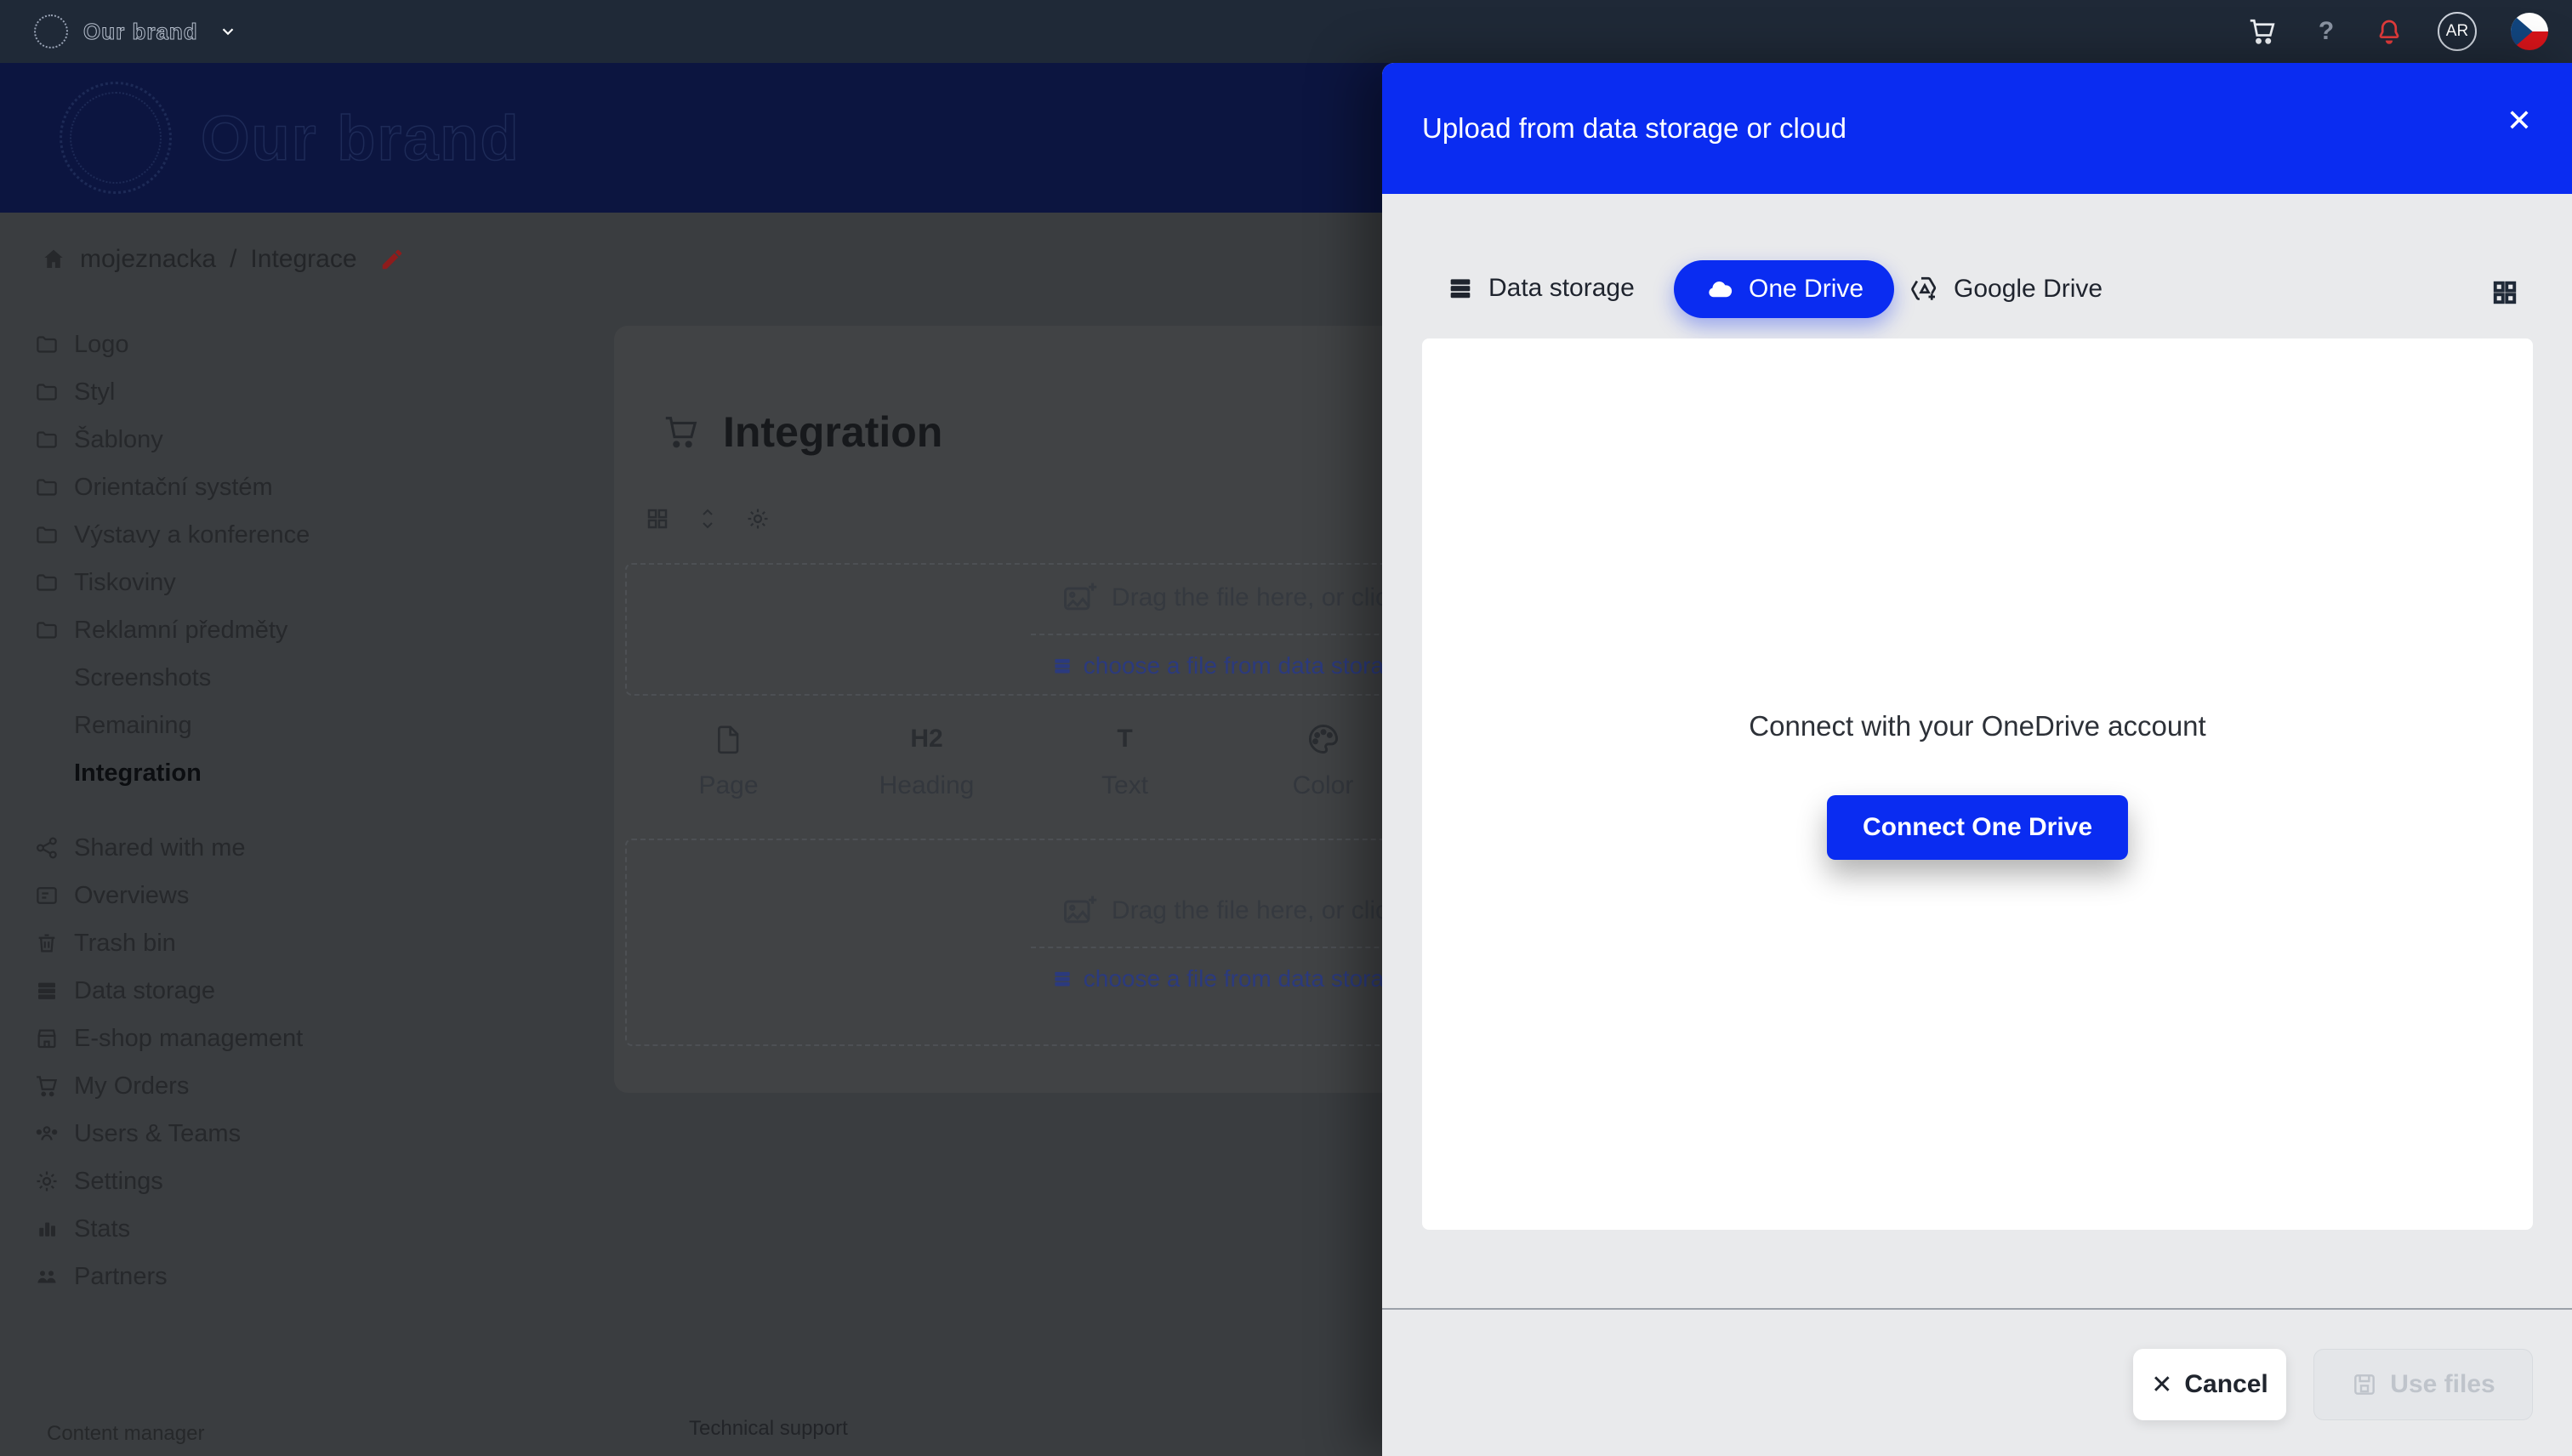 This screenshot has width=2572, height=1456. I want to click on footer-content-manager: Content manager, so click(126, 1434).